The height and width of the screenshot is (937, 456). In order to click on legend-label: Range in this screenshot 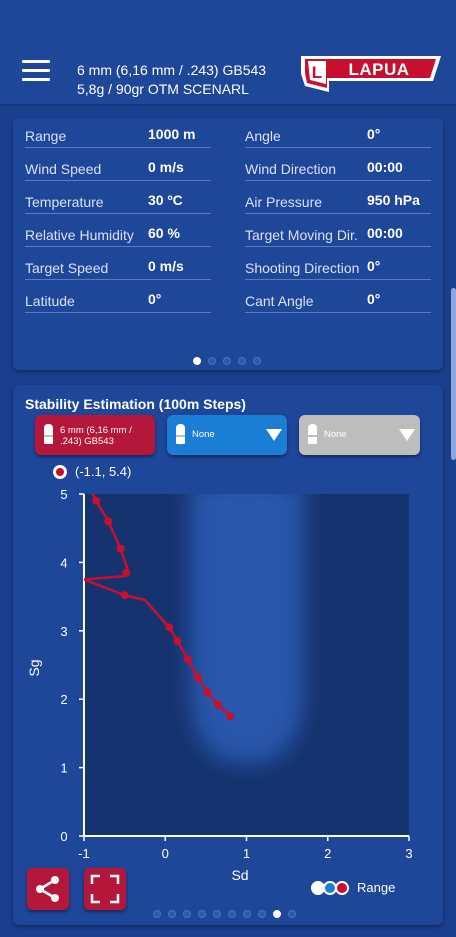, I will do `click(376, 887)`.